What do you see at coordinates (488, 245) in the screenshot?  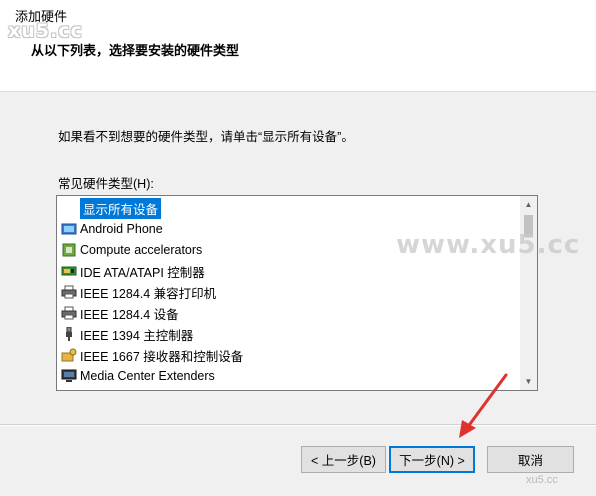 I see `watermark-middle: www.xu5.cc` at bounding box center [488, 245].